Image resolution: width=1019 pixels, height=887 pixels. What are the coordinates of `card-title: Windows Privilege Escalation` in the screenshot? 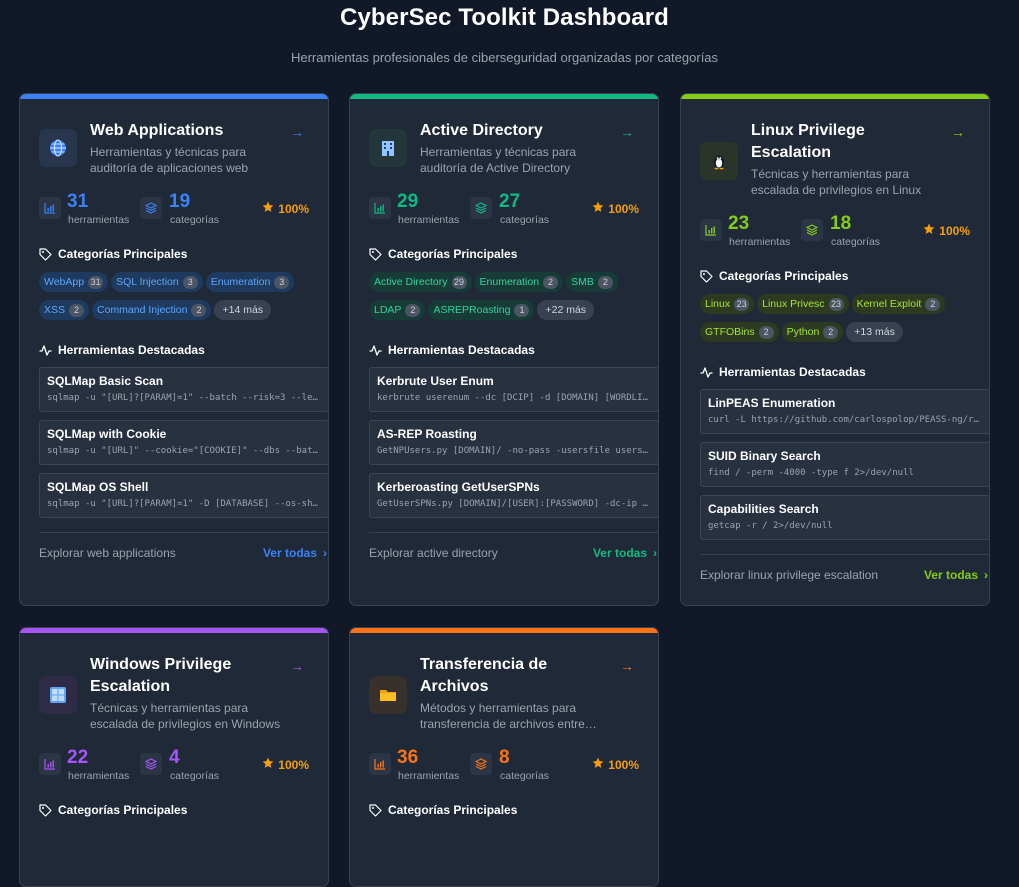 It's located at (185, 676).